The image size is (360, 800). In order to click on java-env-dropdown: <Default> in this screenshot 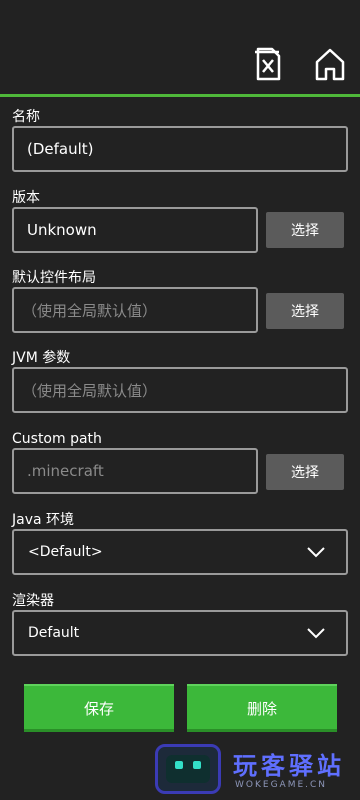, I will do `click(180, 552)`.